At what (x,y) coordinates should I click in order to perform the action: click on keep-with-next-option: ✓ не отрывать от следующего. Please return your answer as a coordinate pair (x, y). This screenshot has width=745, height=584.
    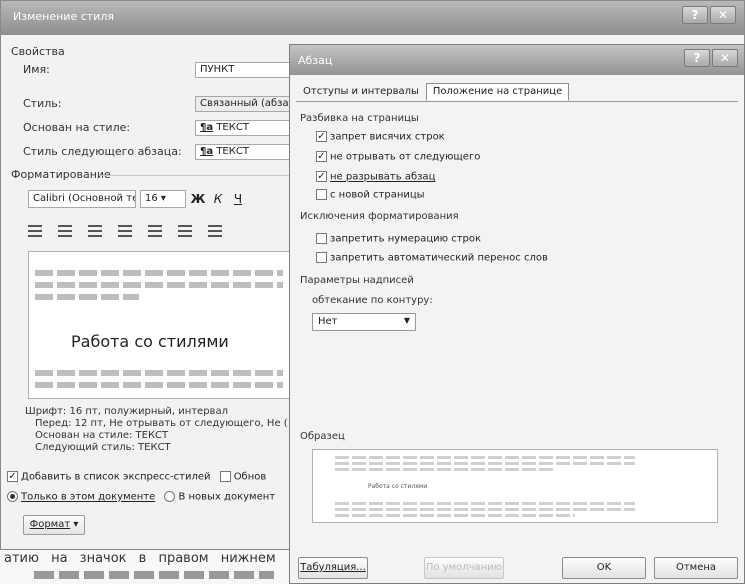
    Looking at the image, I should click on (398, 157).